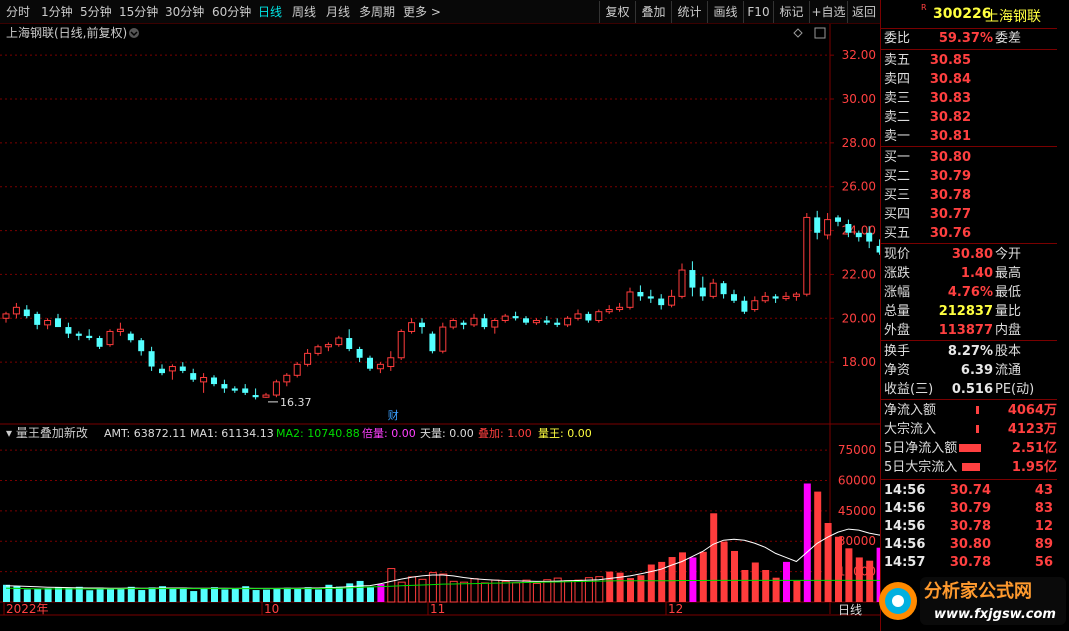 This screenshot has height=631, width=1069. What do you see at coordinates (897, 79) in the screenshot?
I see `ask-label: 卖四` at bounding box center [897, 79].